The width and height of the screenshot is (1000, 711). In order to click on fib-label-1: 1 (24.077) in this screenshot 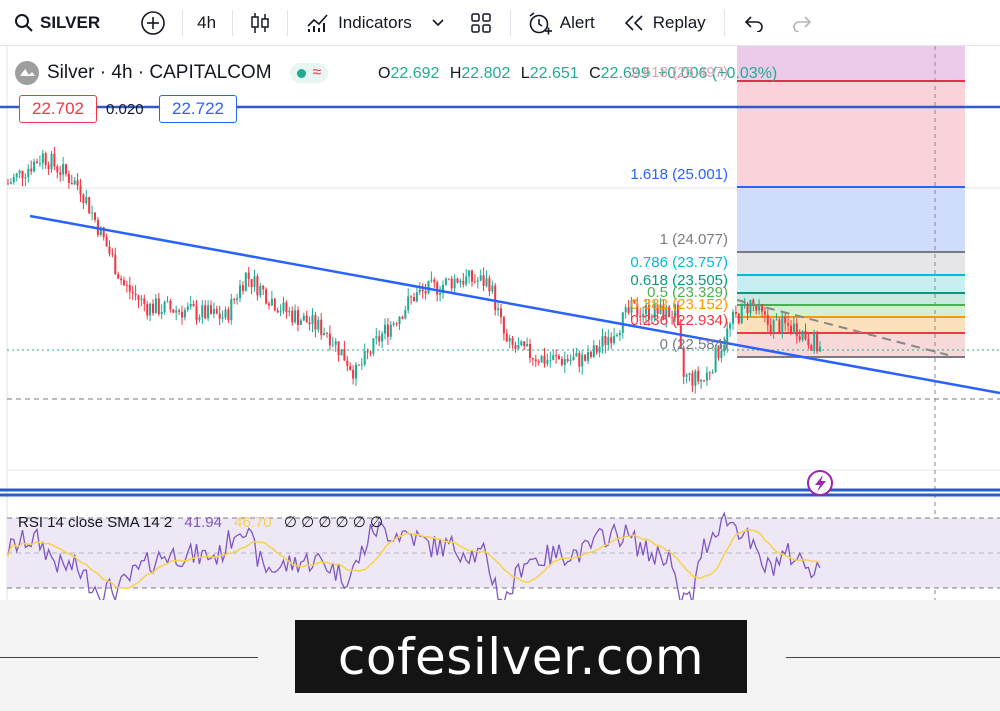, I will do `click(693, 239)`.